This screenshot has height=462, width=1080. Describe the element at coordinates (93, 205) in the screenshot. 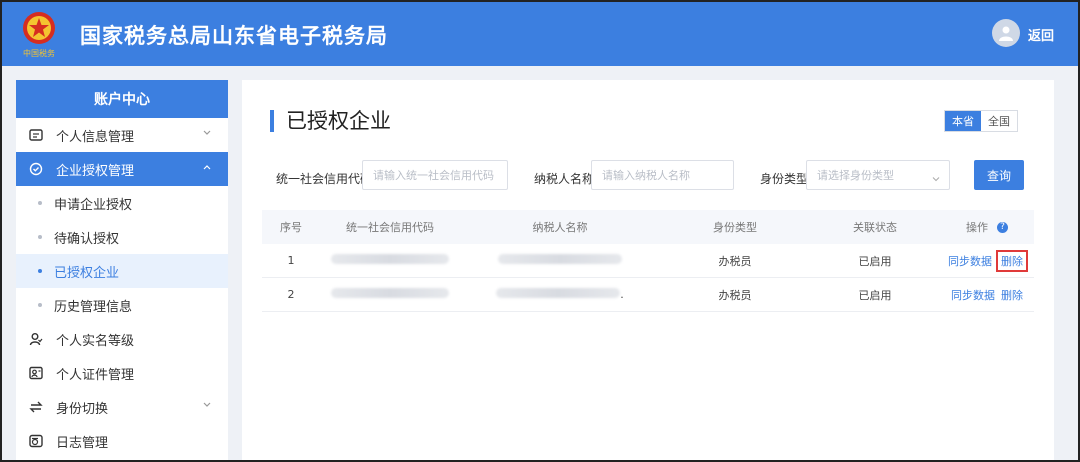

I see `sidebar-subitem-label: 申请企业授权` at that location.